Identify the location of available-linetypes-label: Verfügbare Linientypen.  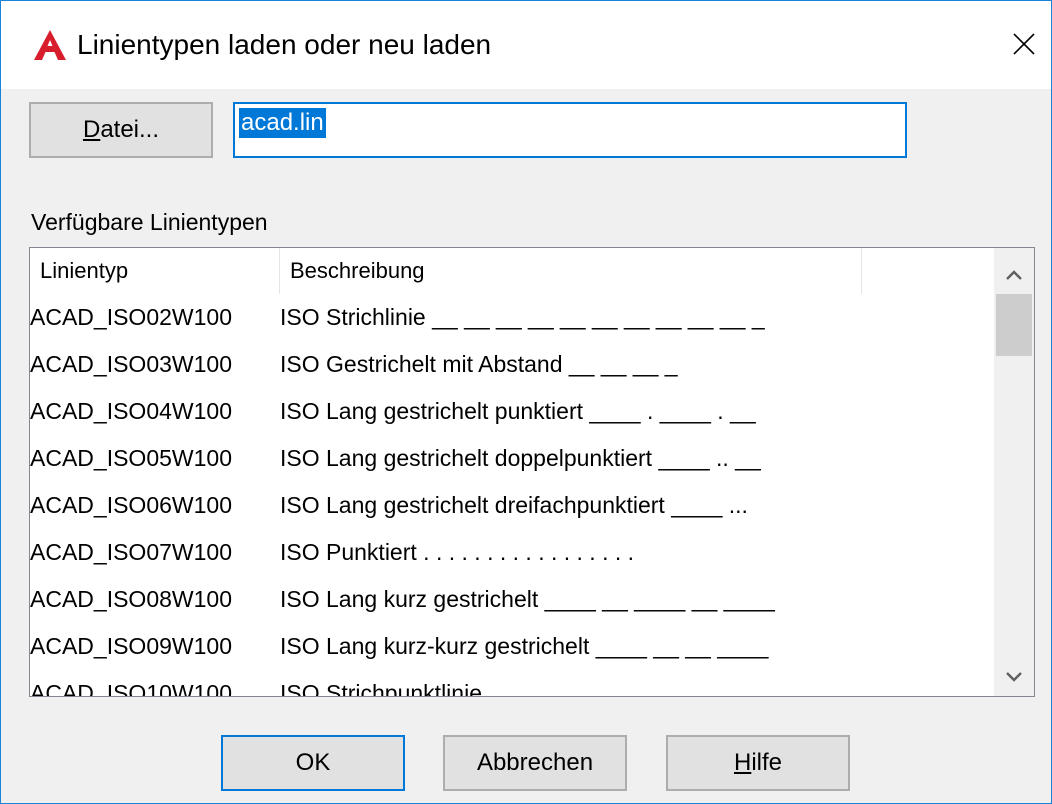
(149, 222).